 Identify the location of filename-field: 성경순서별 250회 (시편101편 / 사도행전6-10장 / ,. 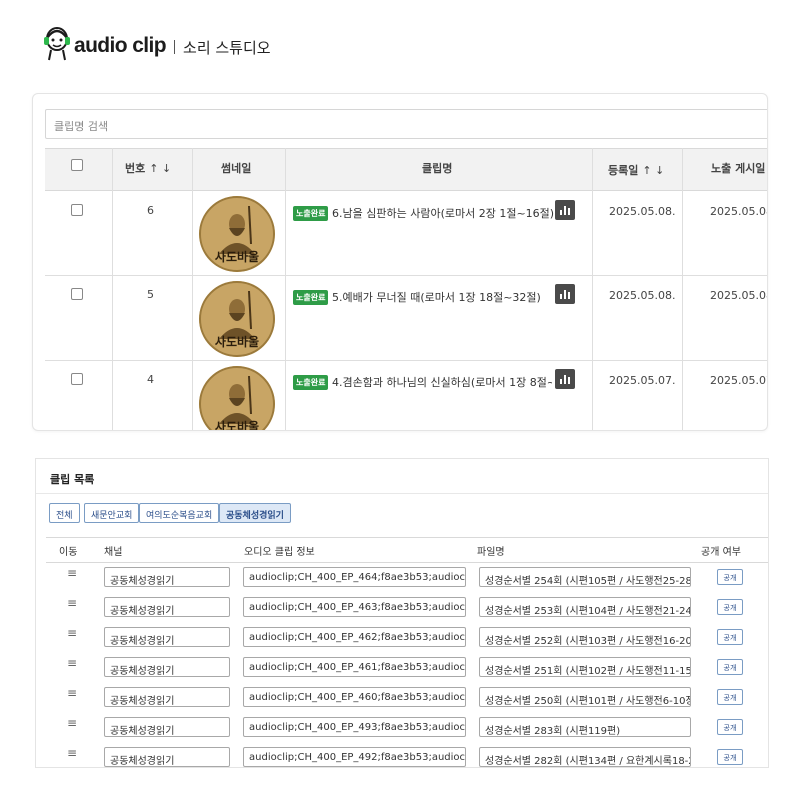
(585, 697).